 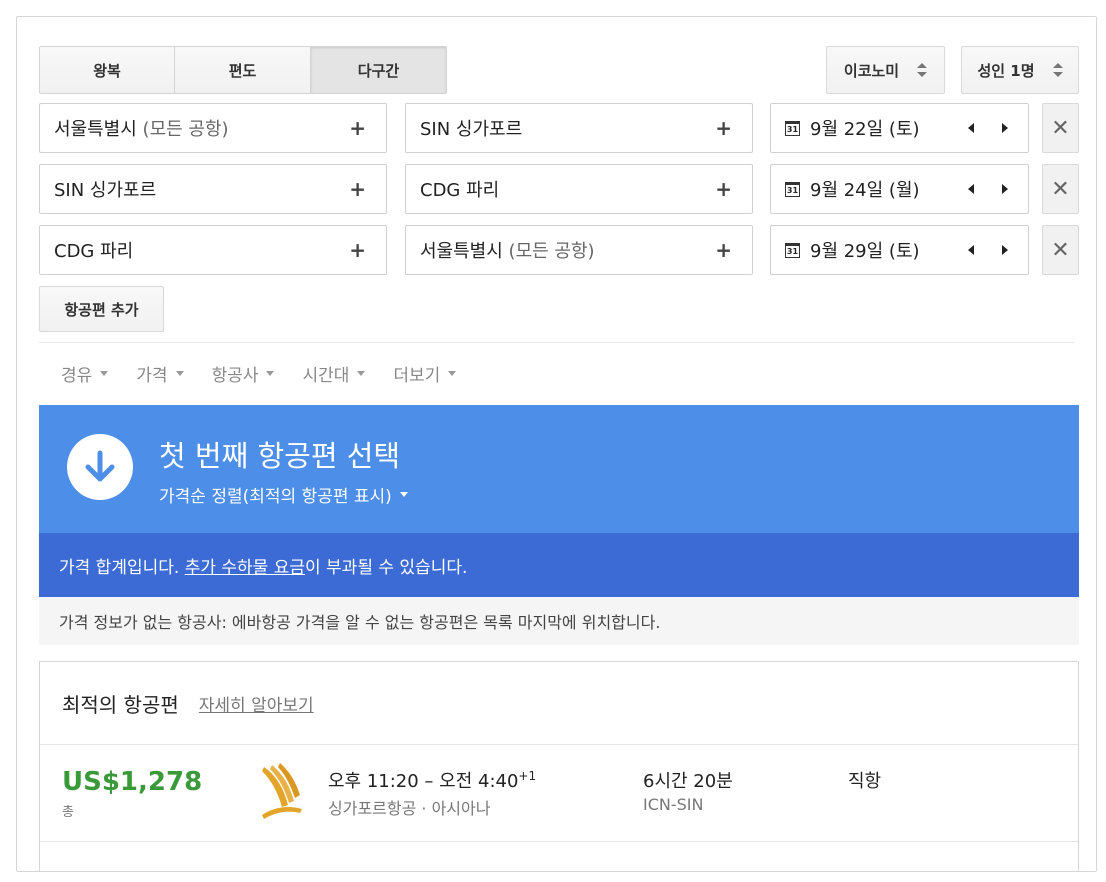 I want to click on leg-date-text: 9월 22일 (토), so click(x=865, y=129).